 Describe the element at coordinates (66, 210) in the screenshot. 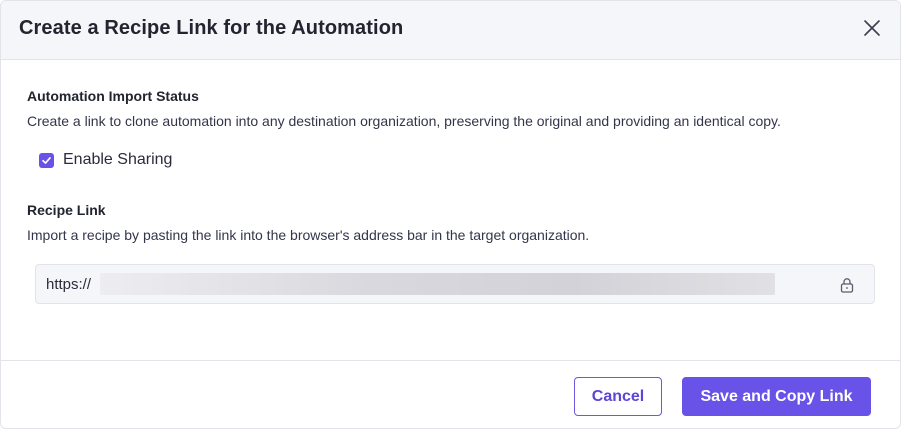

I see `recipe-link-heading: Recipe Link` at that location.